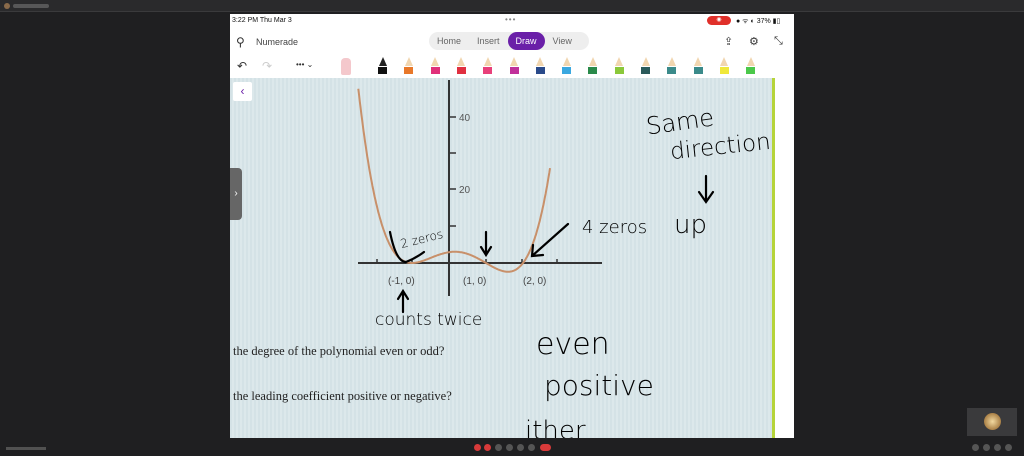  Describe the element at coordinates (615, 227) in the screenshot. I see `note-four-zeros: 4 zeros` at that location.